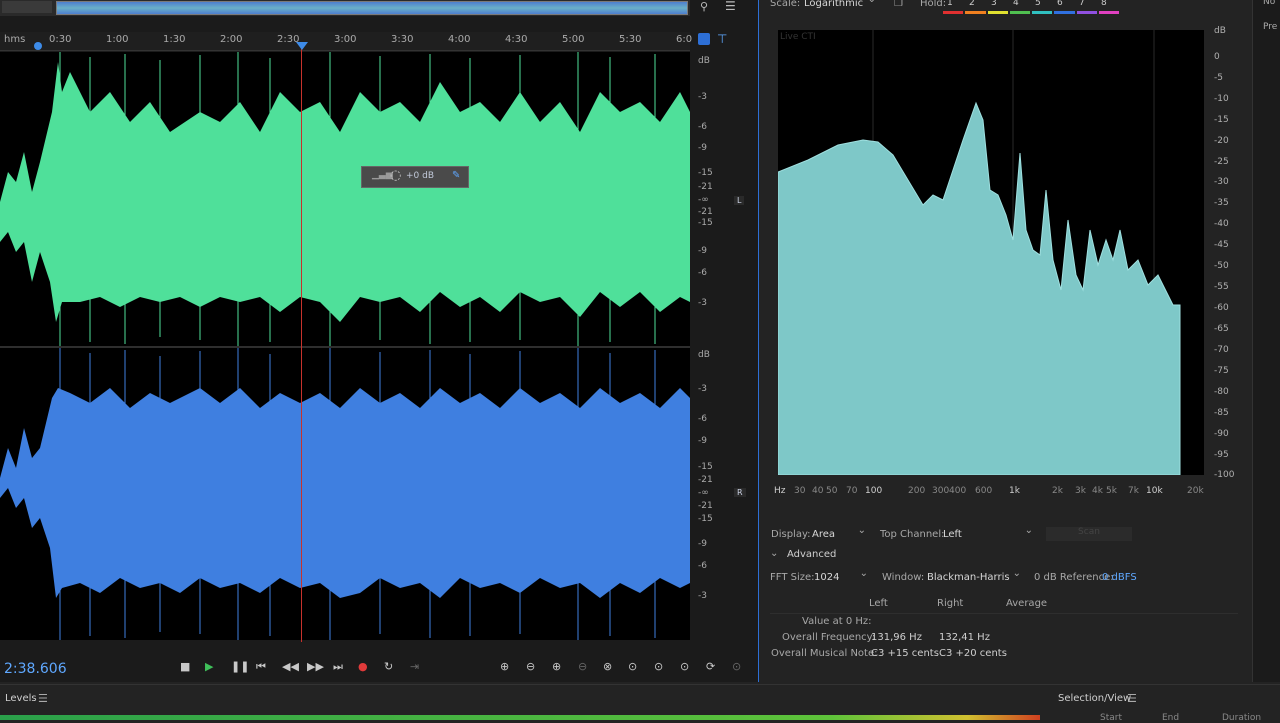  What do you see at coordinates (632, 666) in the screenshot?
I see `zoom-in-point-icon: ⊙` at bounding box center [632, 666].